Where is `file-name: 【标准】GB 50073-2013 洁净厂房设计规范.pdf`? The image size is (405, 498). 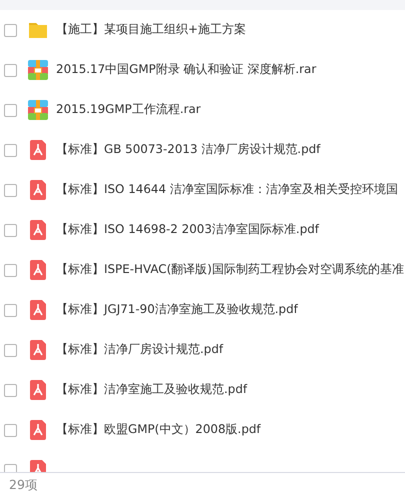 file-name: 【标准】GB 50073-2013 洁净厂房设计规范.pdf is located at coordinates (188, 150).